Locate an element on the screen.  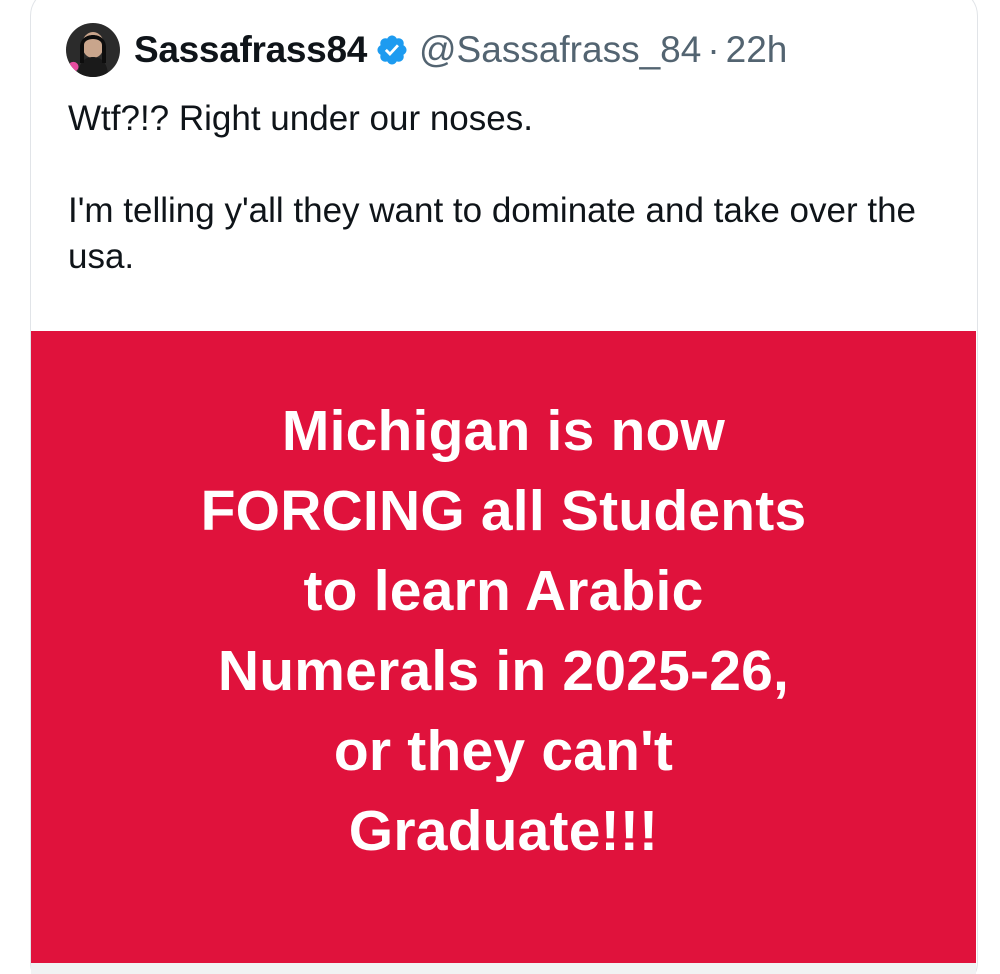
media-text-line: to learn Arabic is located at coordinates (503, 591).